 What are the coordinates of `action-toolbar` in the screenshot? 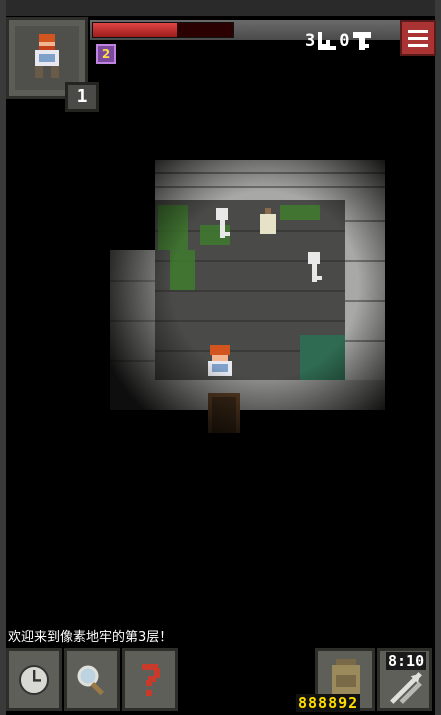 It's located at (92, 679).